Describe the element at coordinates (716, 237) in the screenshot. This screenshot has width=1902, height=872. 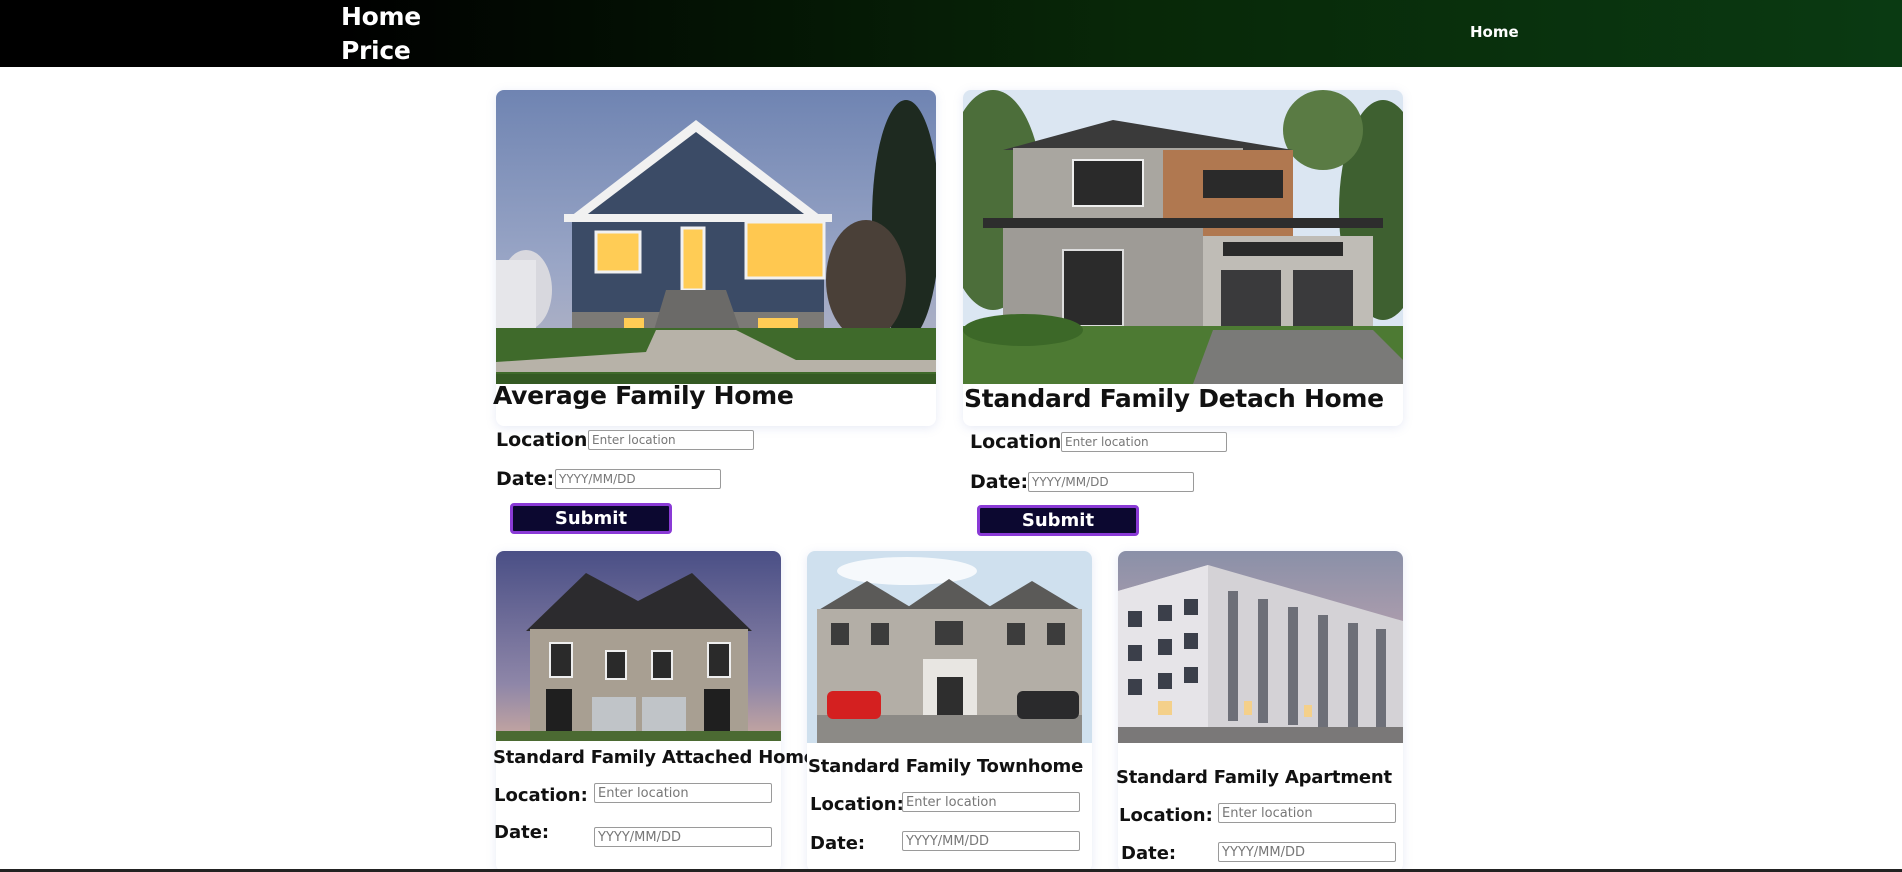
I see `average-family-home-image` at that location.